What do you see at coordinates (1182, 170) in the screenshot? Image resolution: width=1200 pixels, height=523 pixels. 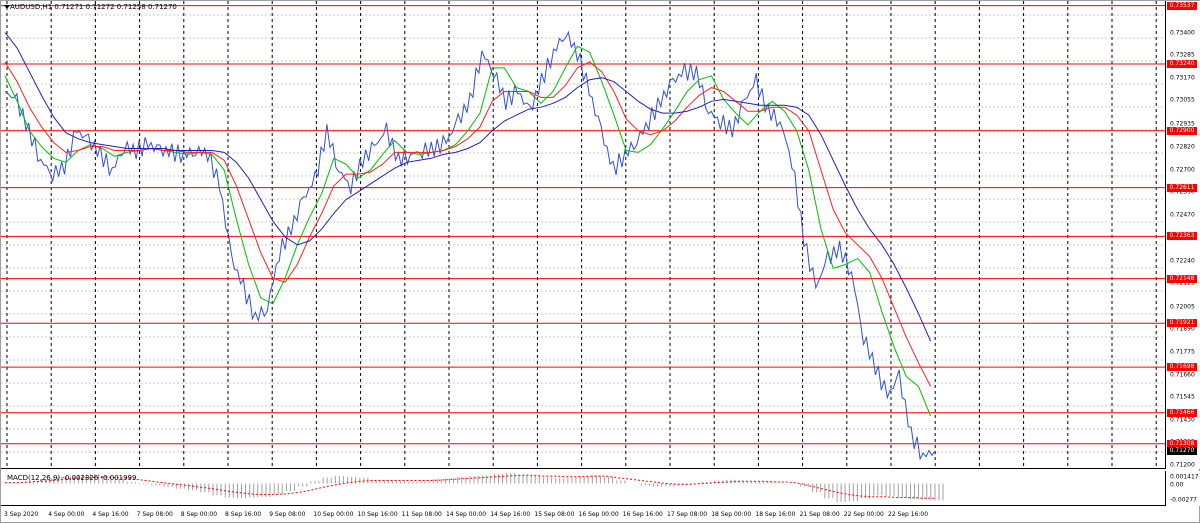 I see `price-tick-label: 0.72700` at bounding box center [1182, 170].